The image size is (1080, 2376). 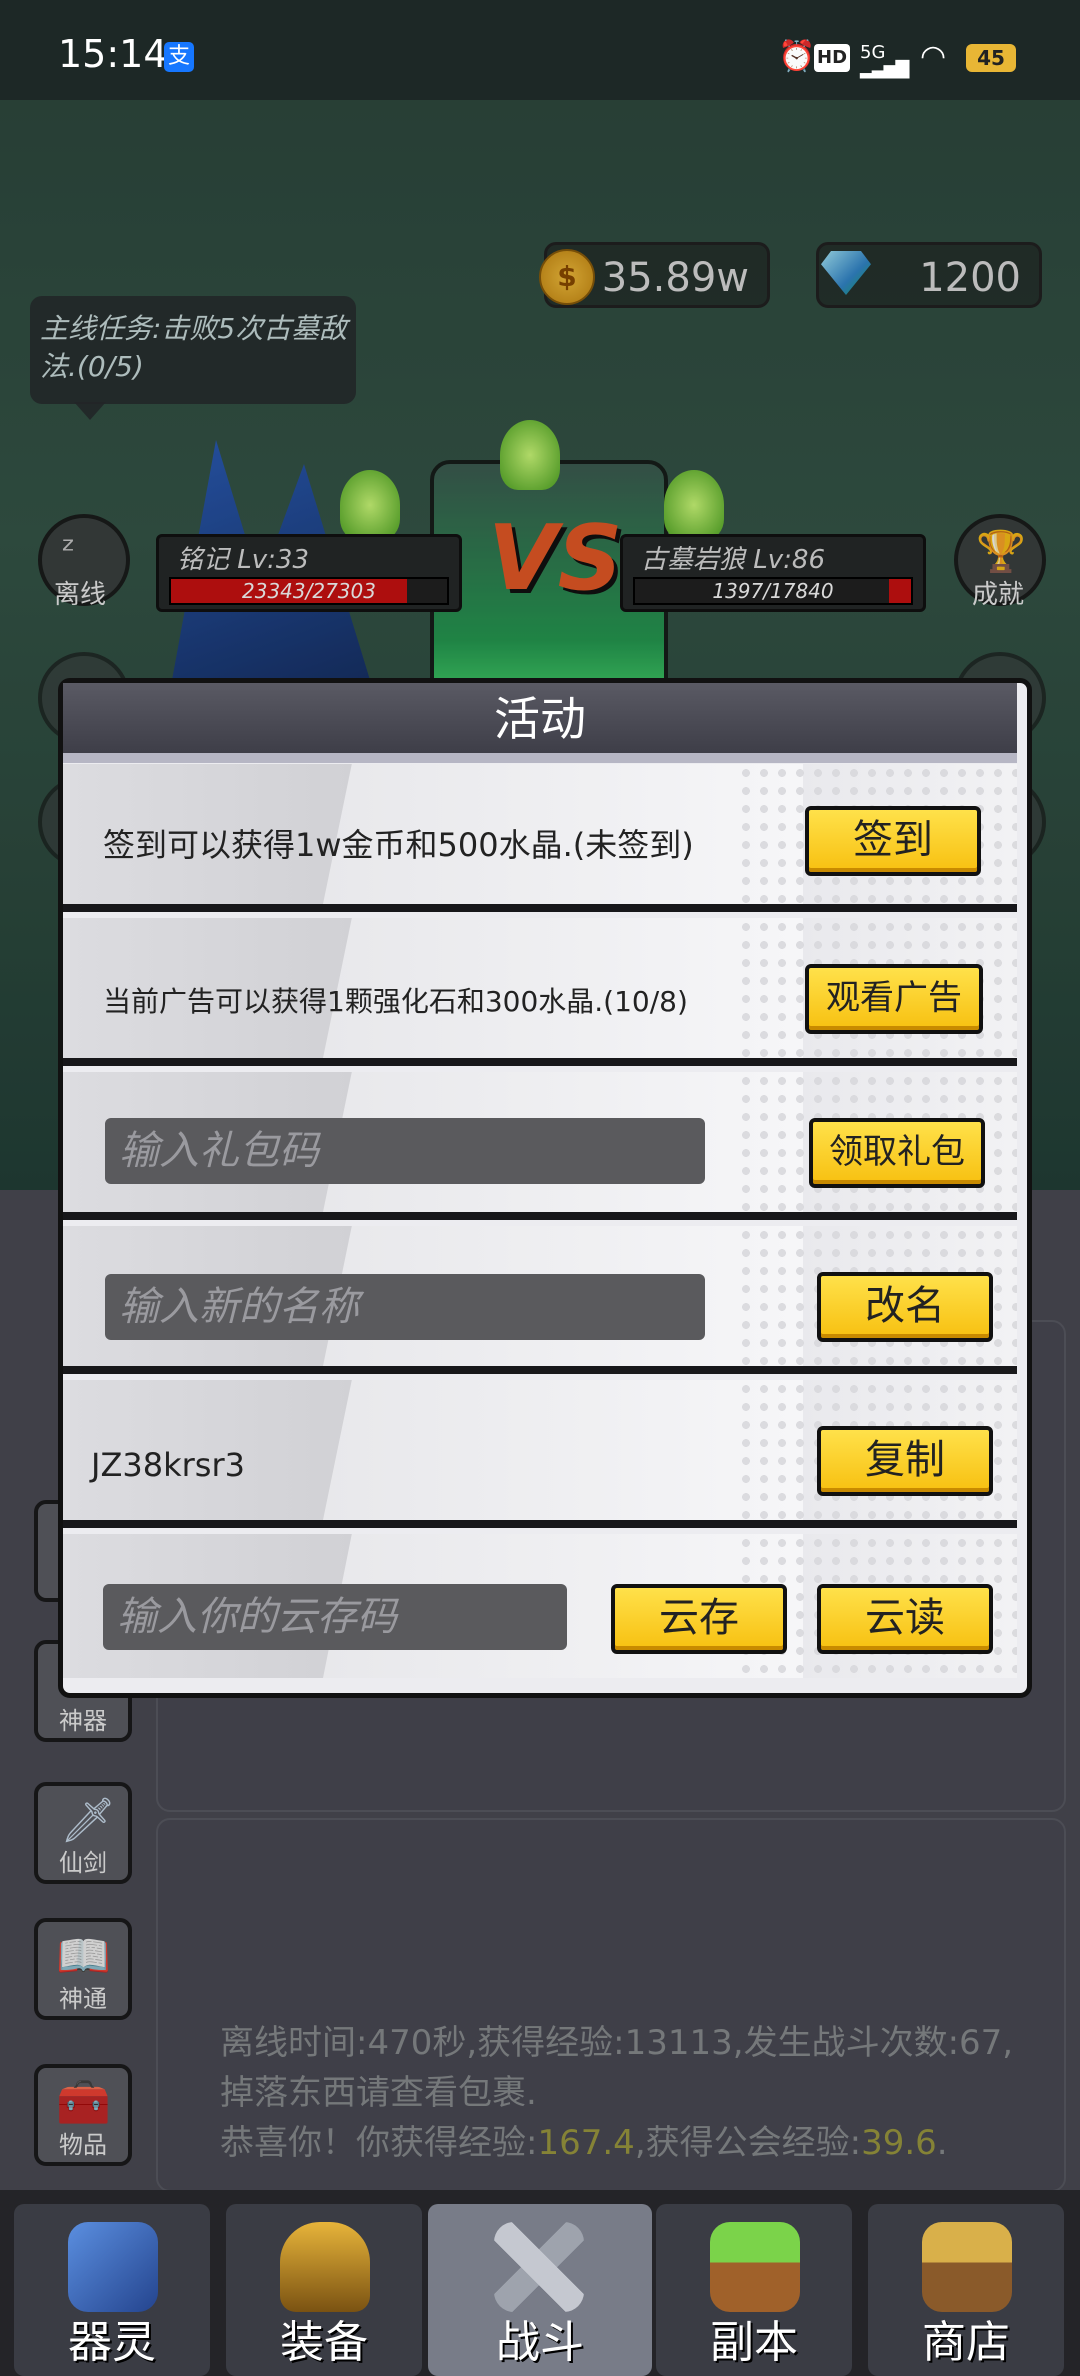 What do you see at coordinates (405, 1307) in the screenshot?
I see `new-name-input` at bounding box center [405, 1307].